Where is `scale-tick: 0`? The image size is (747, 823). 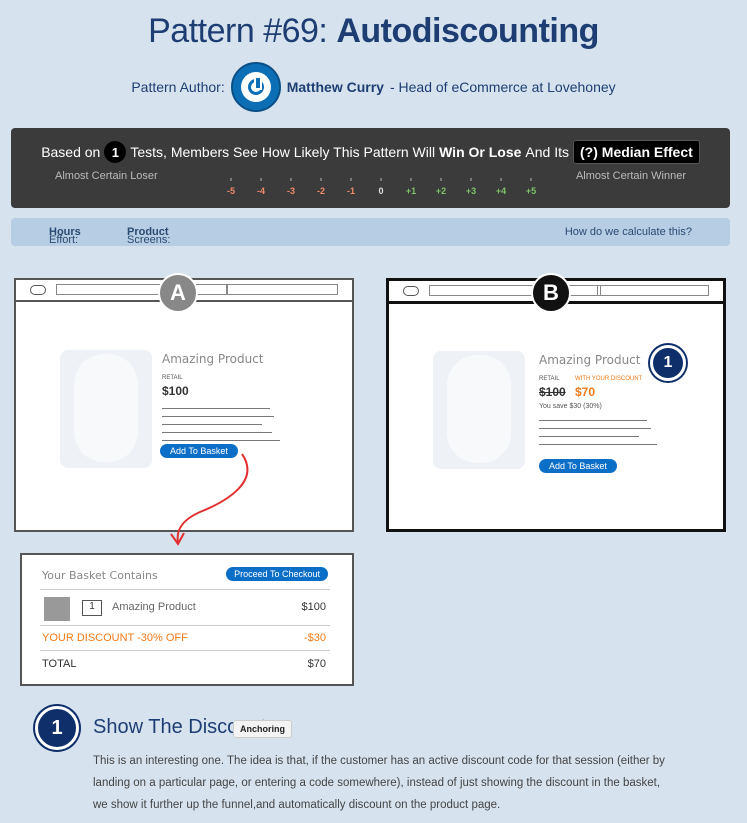
scale-tick: 0 is located at coordinates (381, 187).